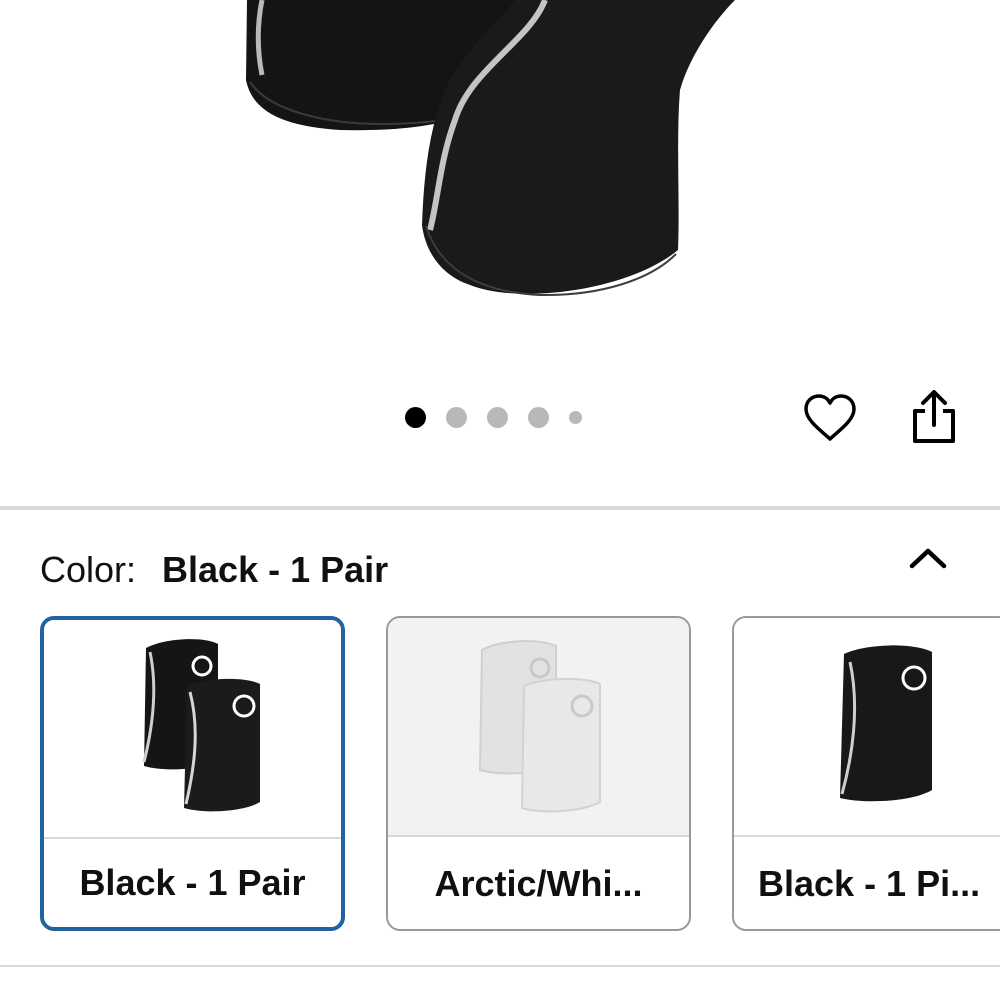  I want to click on heart-icon, so click(830, 417).